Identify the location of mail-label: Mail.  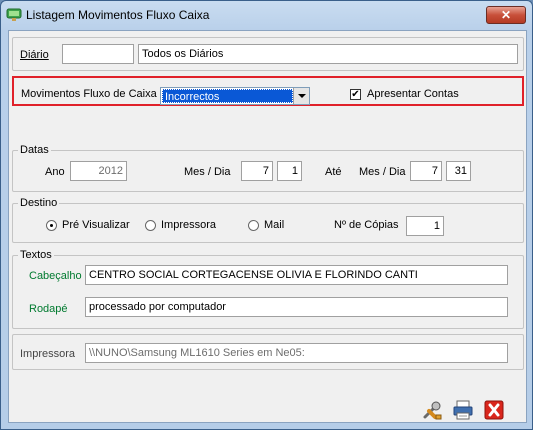
(274, 225).